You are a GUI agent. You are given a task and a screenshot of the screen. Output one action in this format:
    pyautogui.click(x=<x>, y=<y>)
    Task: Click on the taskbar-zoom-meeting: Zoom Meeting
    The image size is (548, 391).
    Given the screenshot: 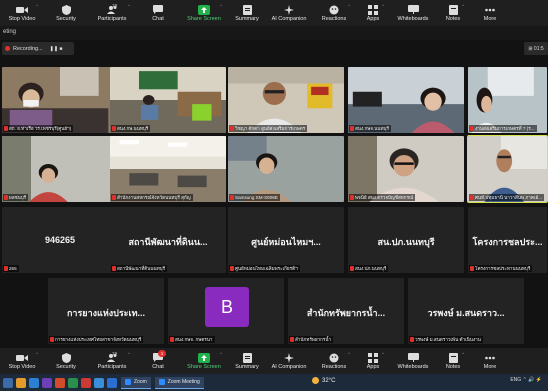 What is the action you would take?
    pyautogui.click(x=179, y=382)
    